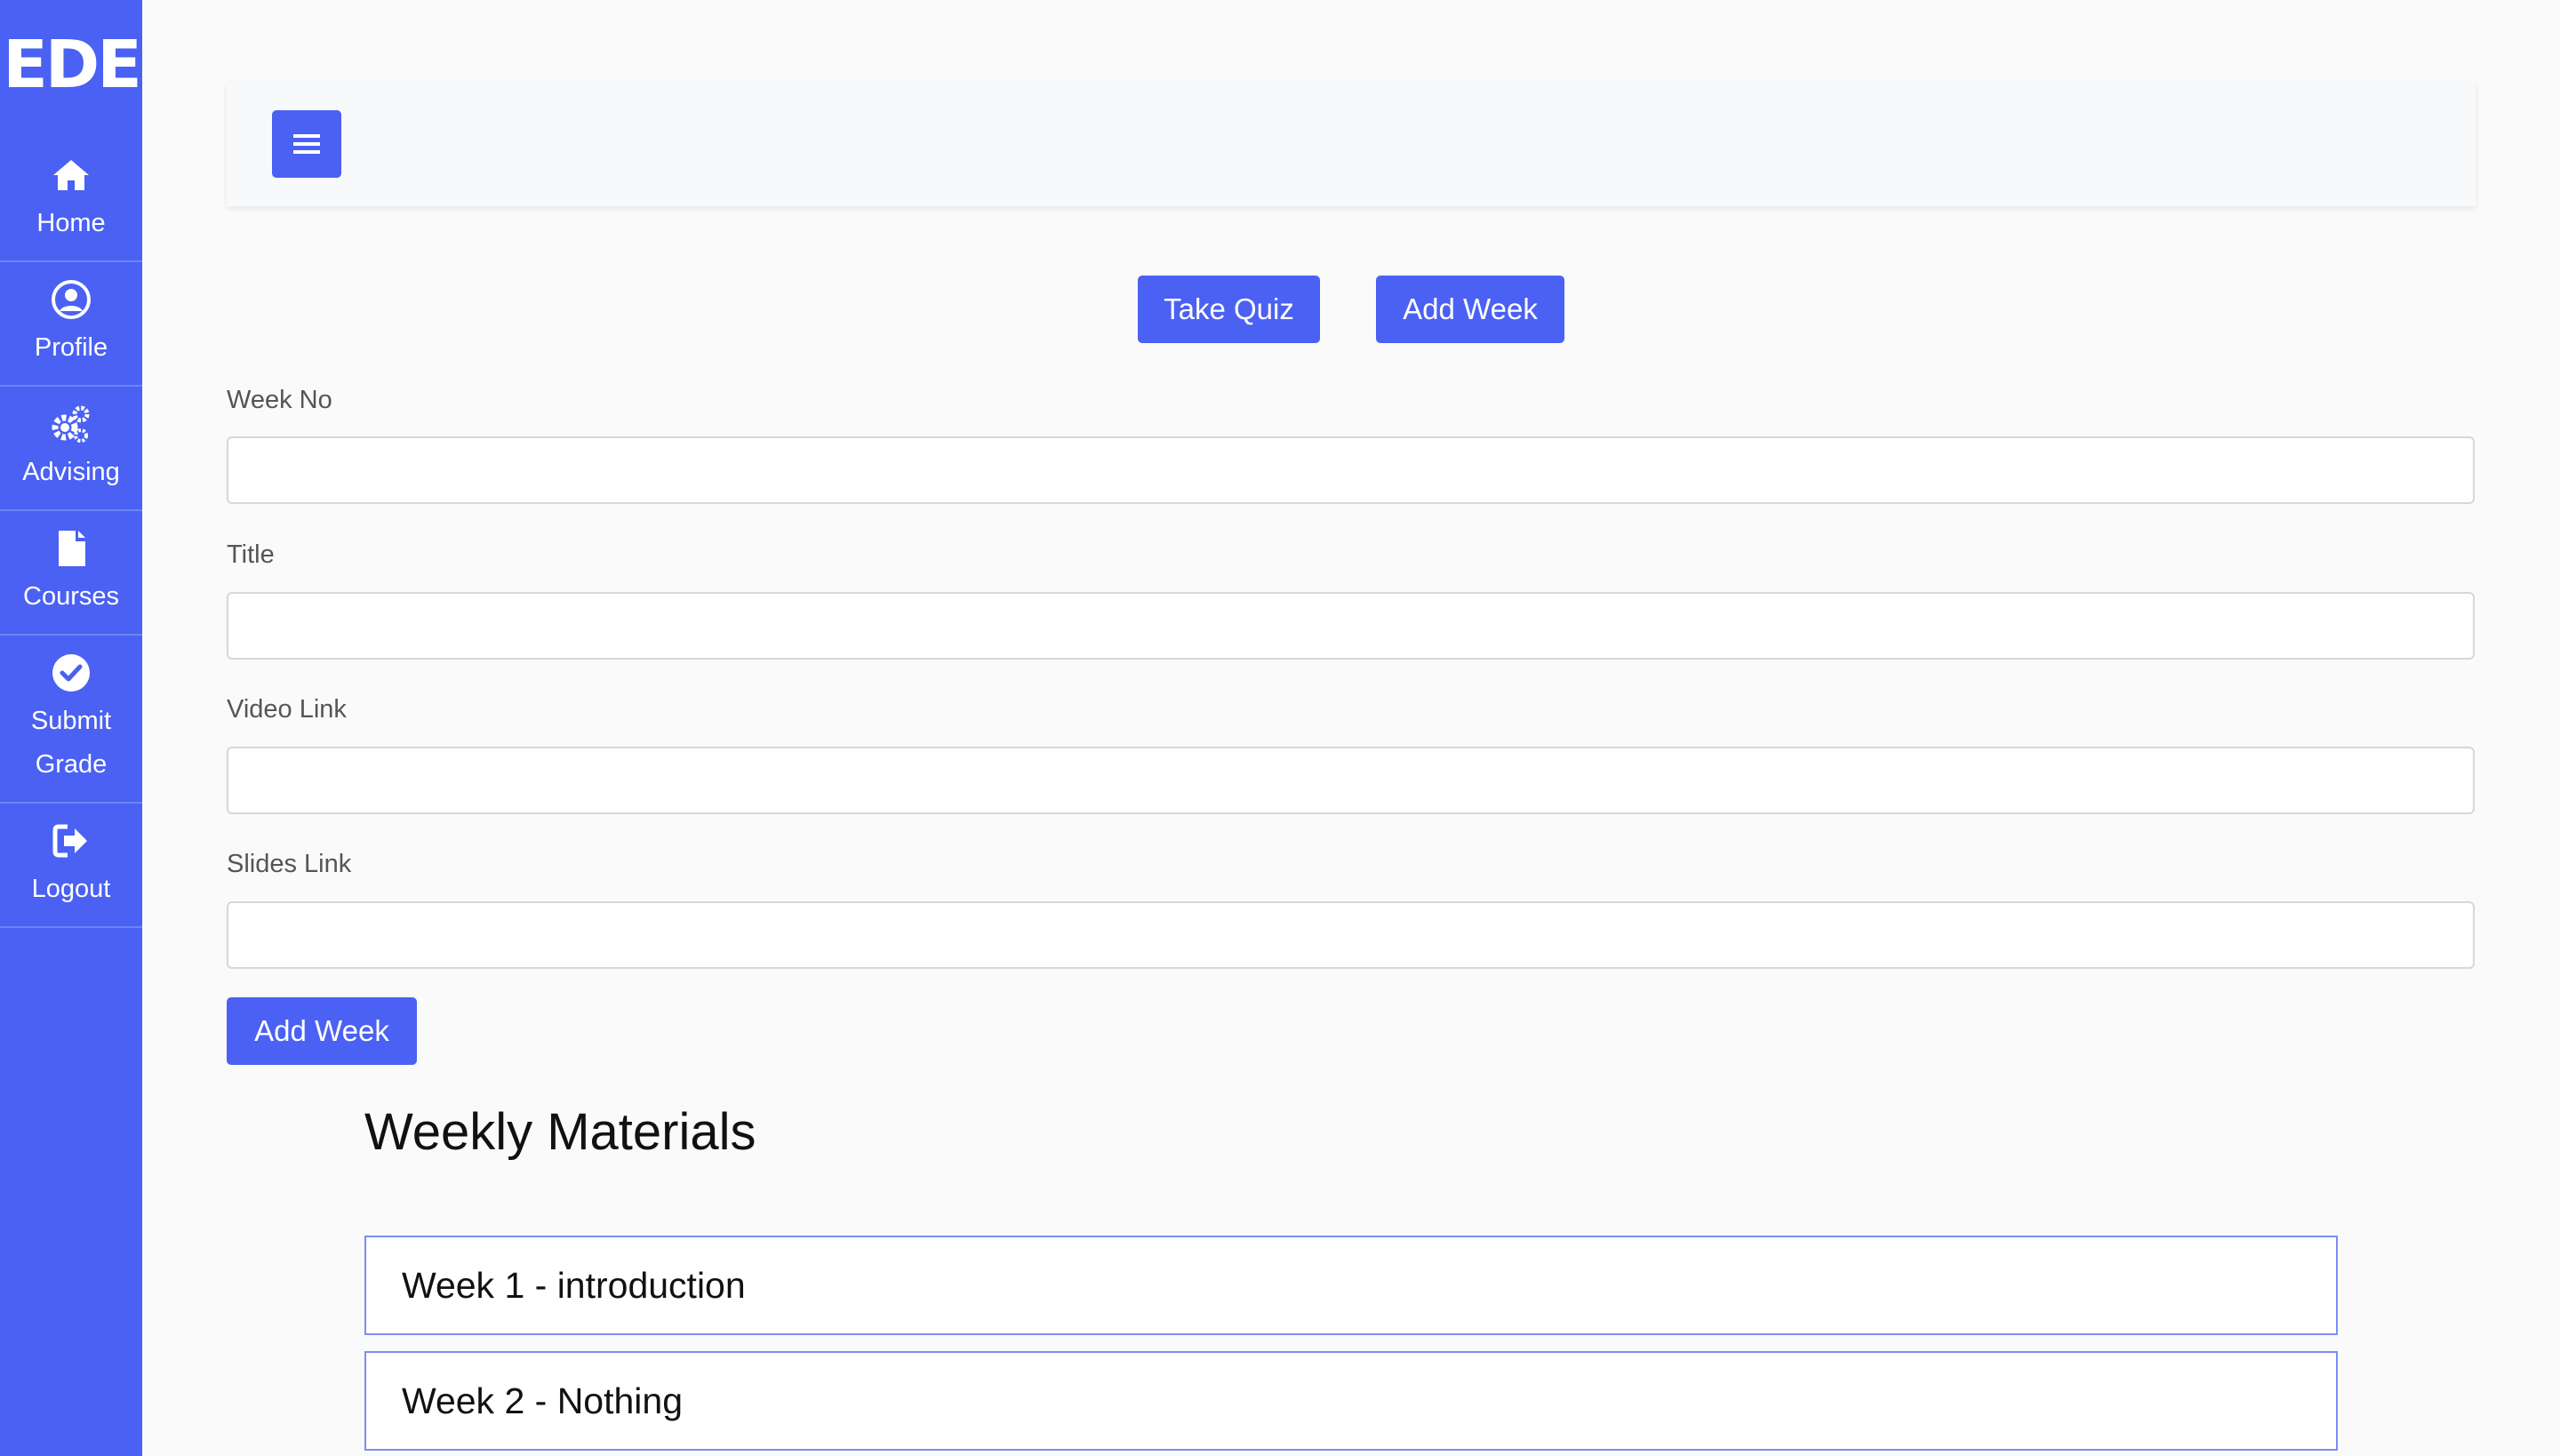  Describe the element at coordinates (1351, 144) in the screenshot. I see `top-navbar` at that location.